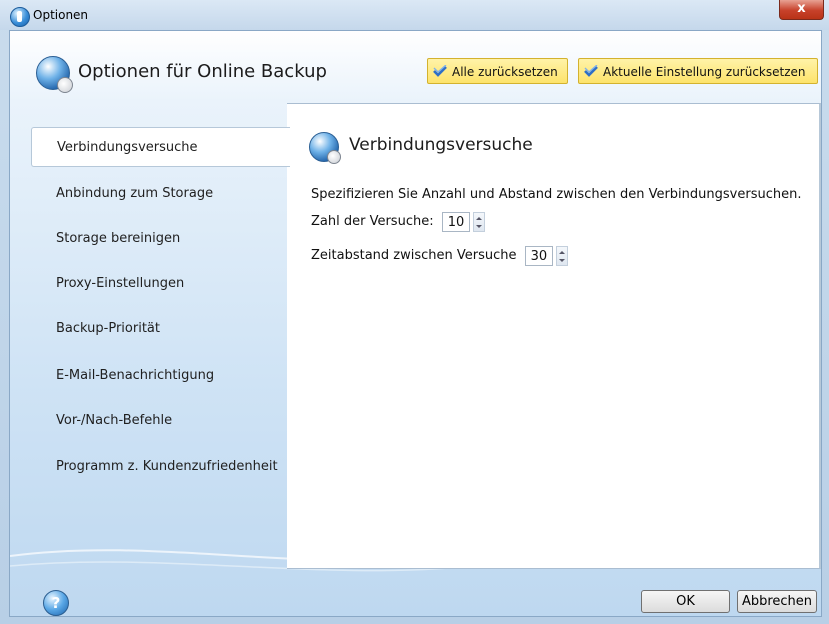  What do you see at coordinates (325, 148) in the screenshot?
I see `connection-globe-icon` at bounding box center [325, 148].